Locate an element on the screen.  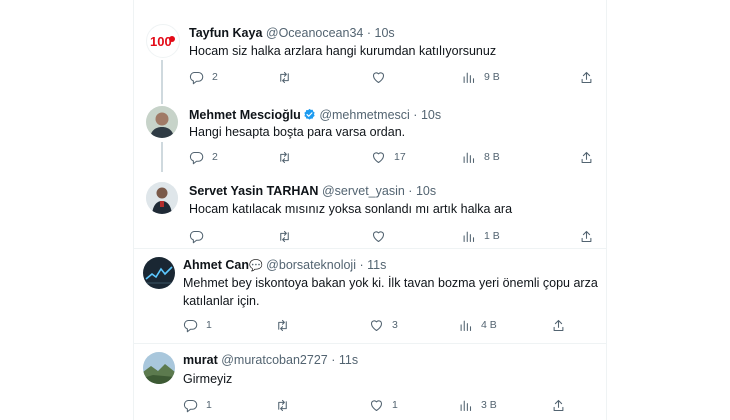
views-button: 1 B is located at coordinates (480, 236).